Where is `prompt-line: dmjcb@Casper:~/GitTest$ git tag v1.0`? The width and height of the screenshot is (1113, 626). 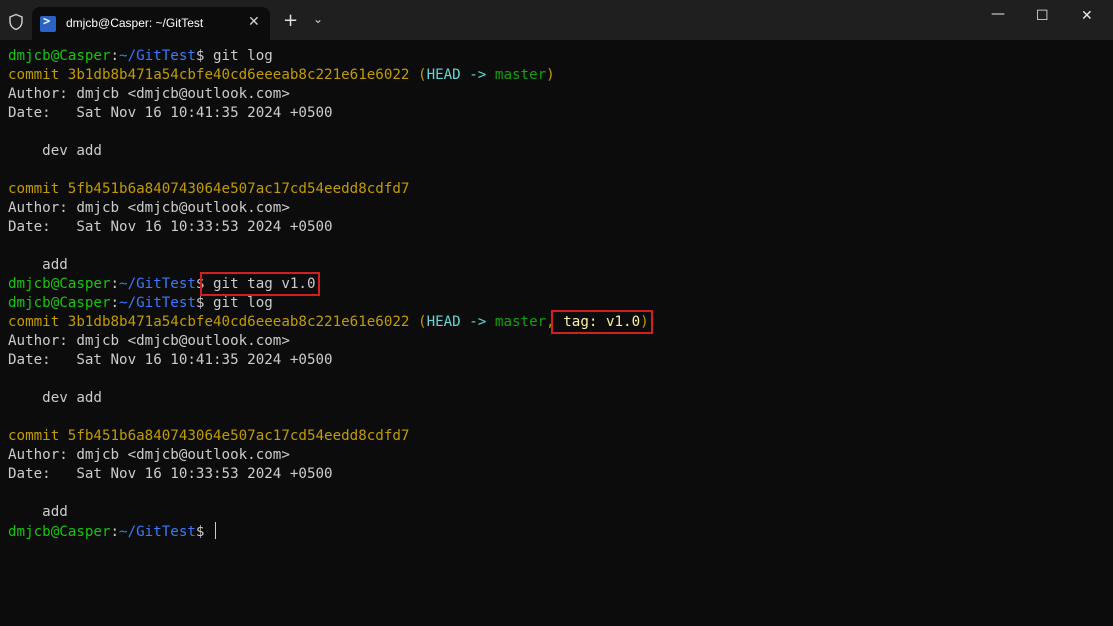 prompt-line: dmjcb@Casper:~/GitTest$ git tag v1.0 is located at coordinates (560, 284).